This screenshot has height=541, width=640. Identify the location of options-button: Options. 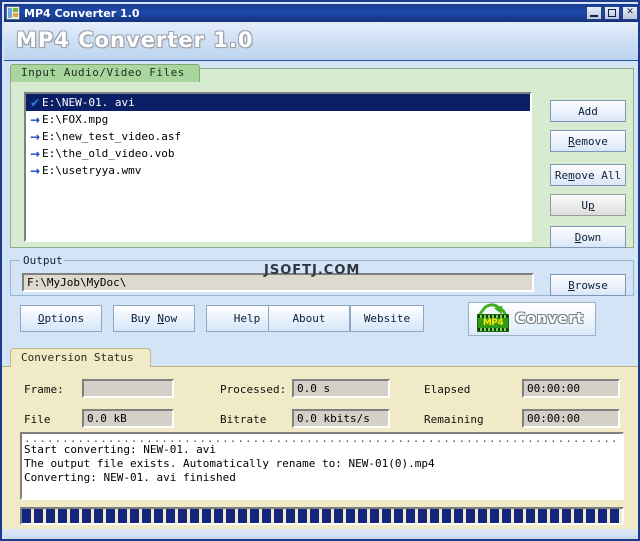
(61, 318).